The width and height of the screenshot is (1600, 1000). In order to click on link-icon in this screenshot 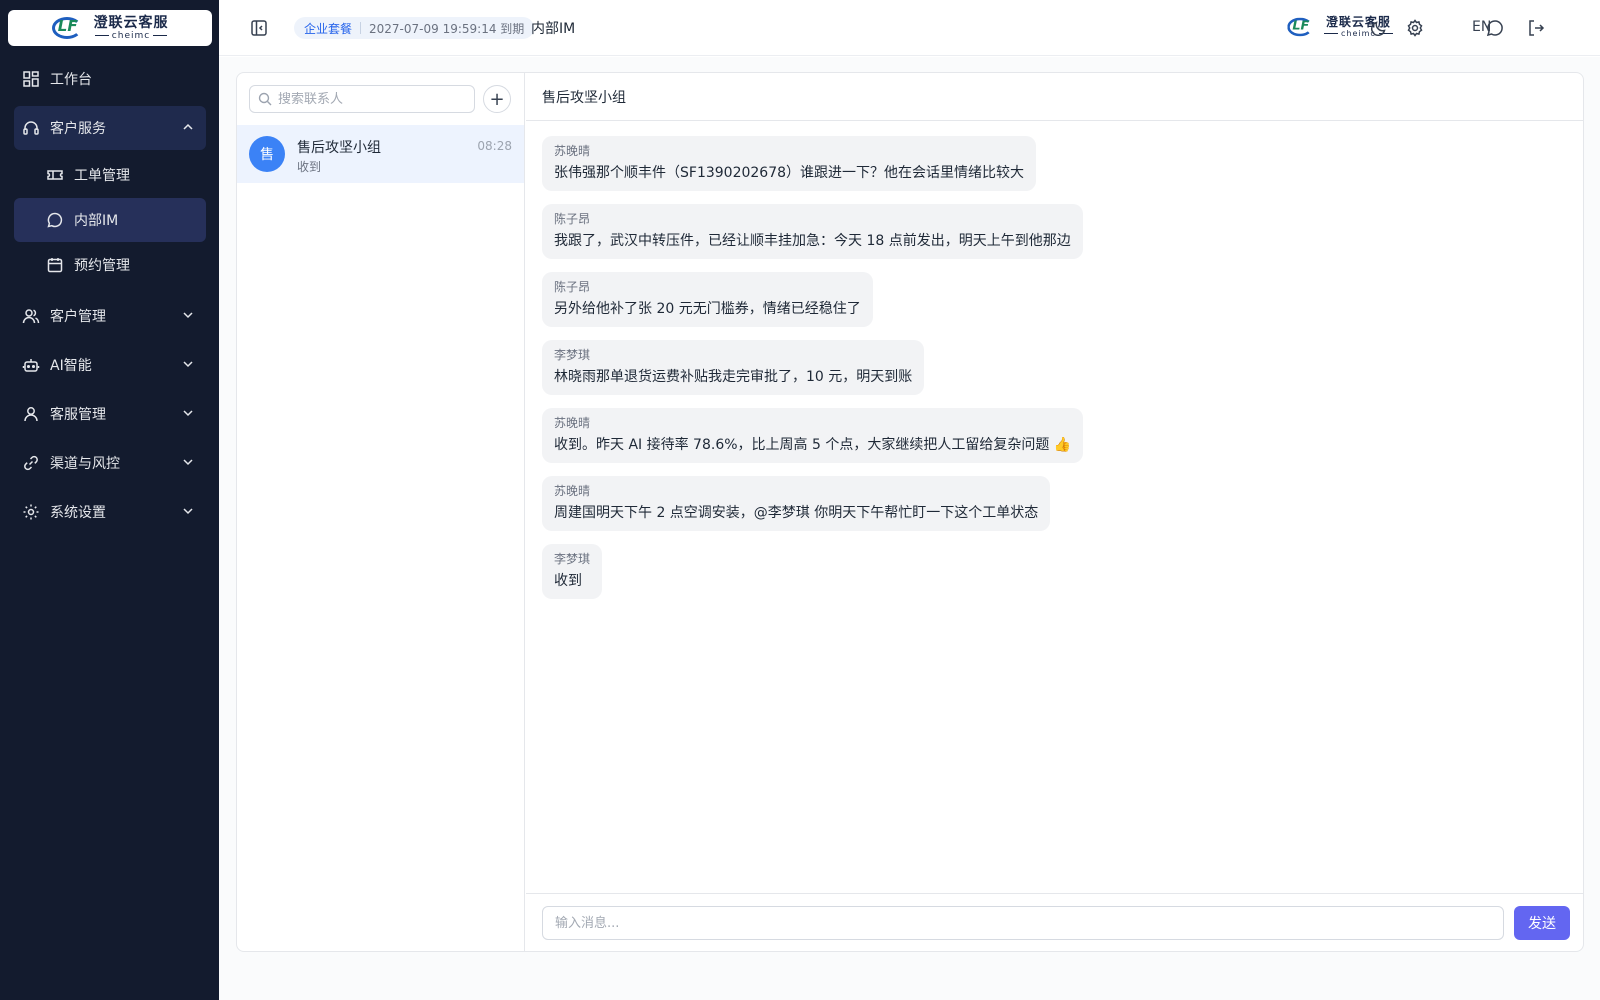, I will do `click(31, 463)`.